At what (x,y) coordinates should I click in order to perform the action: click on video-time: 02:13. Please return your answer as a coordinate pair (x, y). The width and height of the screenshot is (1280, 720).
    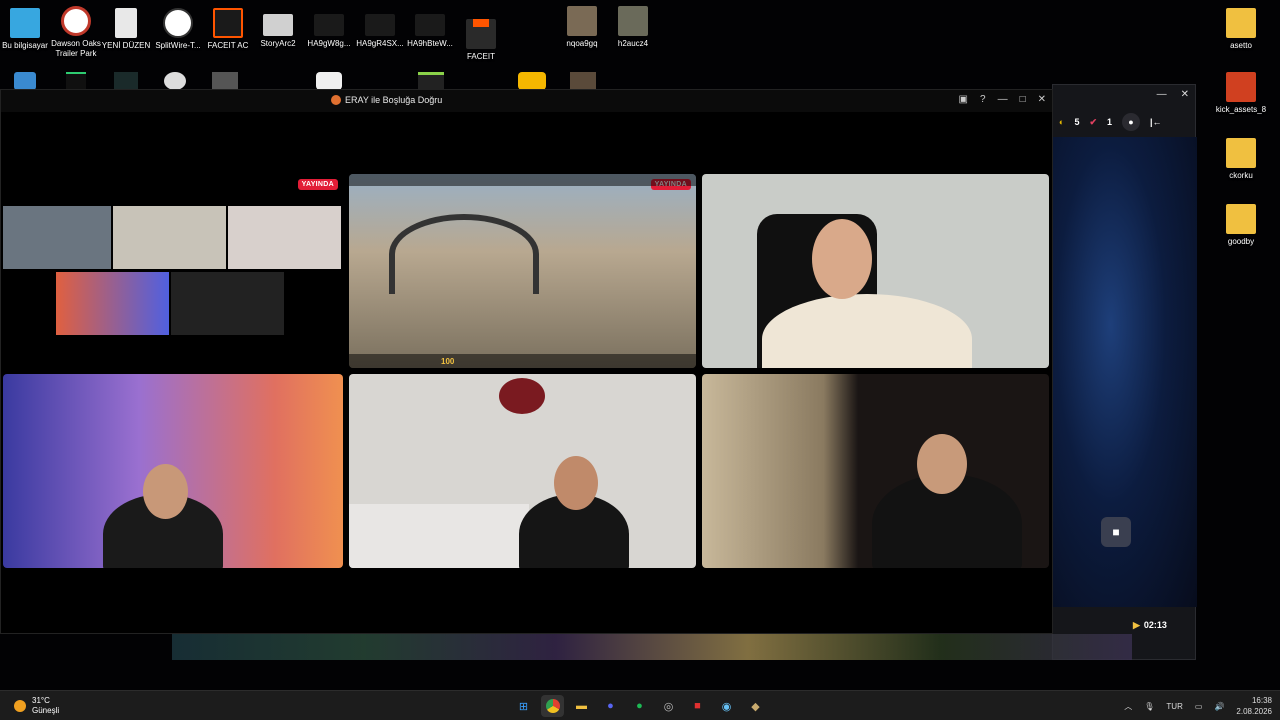
    Looking at the image, I should click on (1155, 625).